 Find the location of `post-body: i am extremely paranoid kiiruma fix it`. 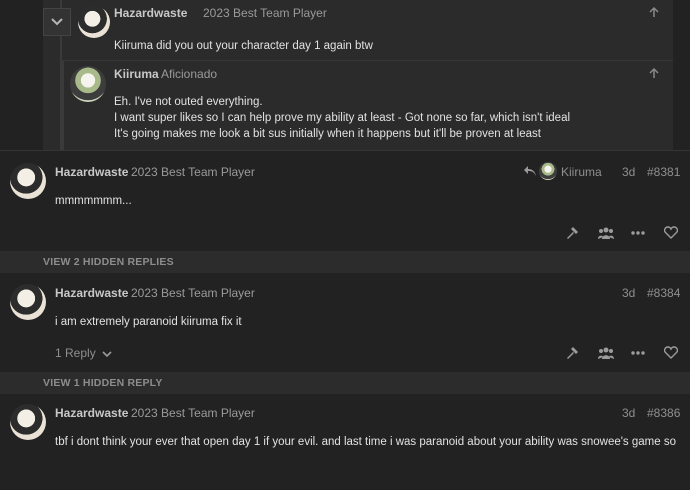

post-body: i am extremely paranoid kiiruma fix it is located at coordinates (148, 322).